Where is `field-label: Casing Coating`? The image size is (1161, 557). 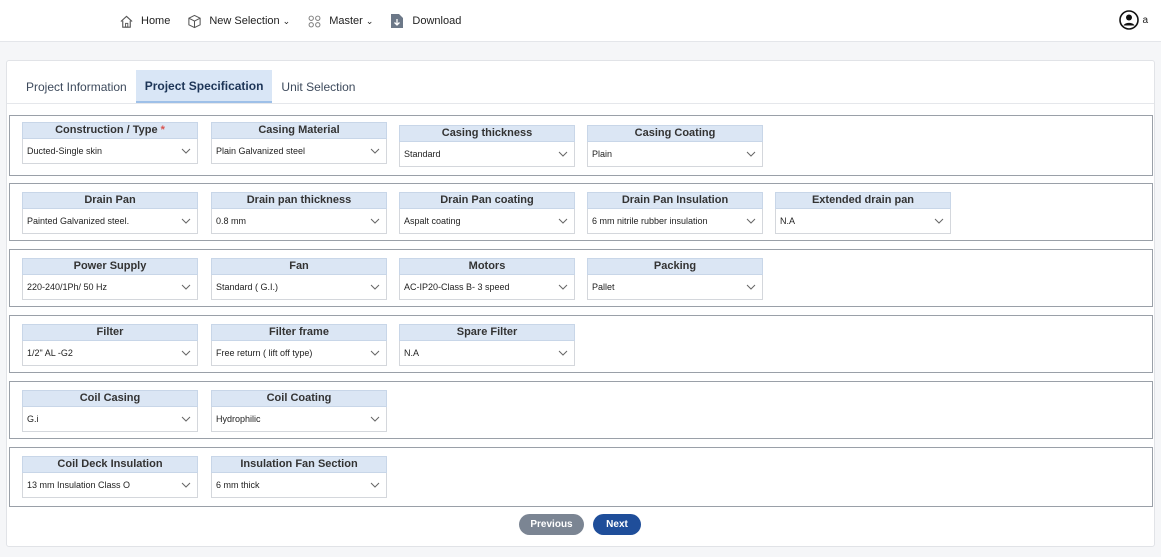 field-label: Casing Coating is located at coordinates (675, 133).